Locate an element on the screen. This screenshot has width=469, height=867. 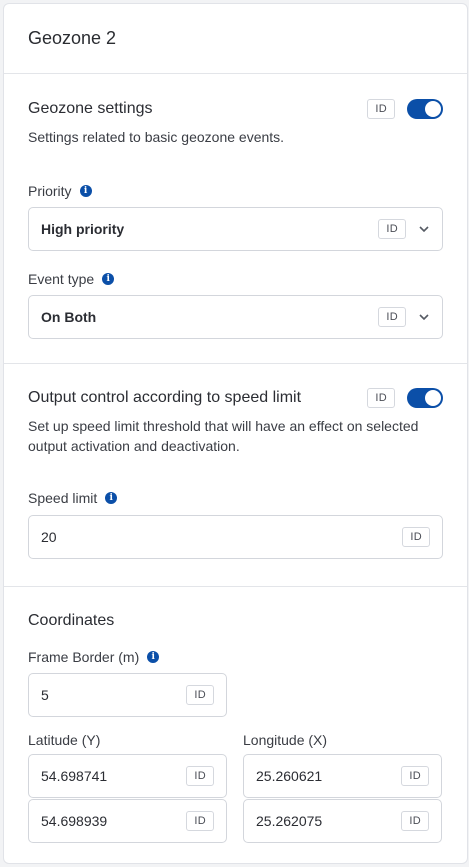
frame-border-label: Frame Border (m) is located at coordinates (84, 657).